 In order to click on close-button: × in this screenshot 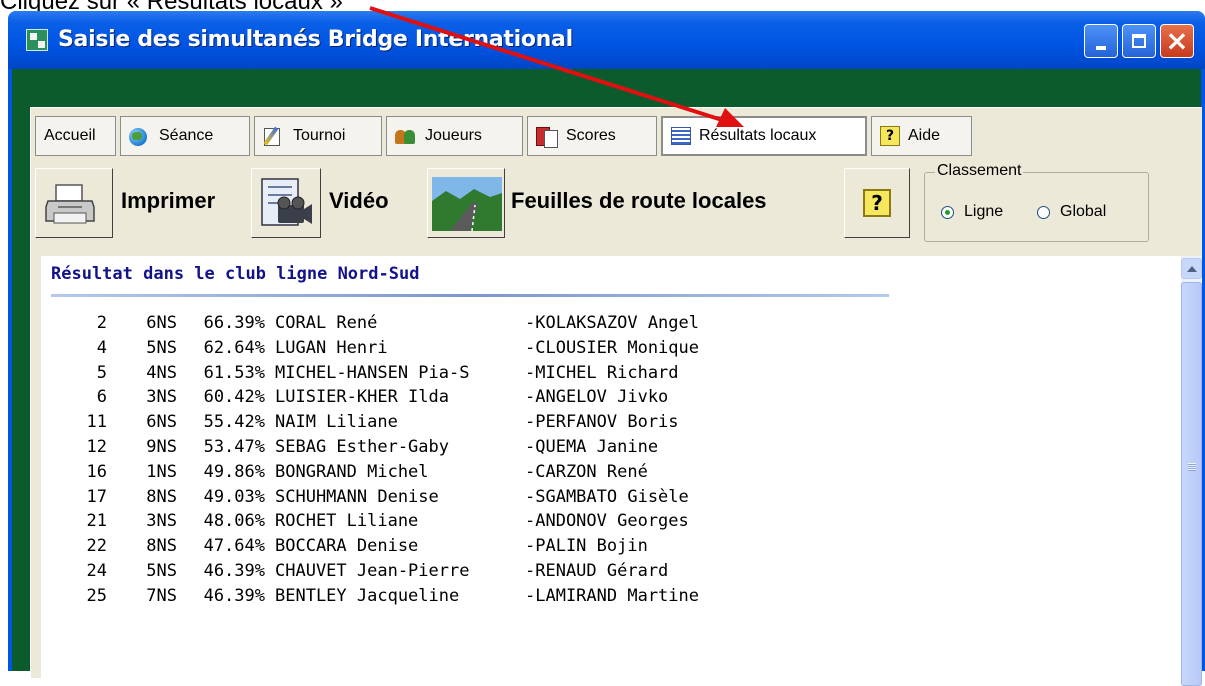, I will do `click(1177, 41)`.